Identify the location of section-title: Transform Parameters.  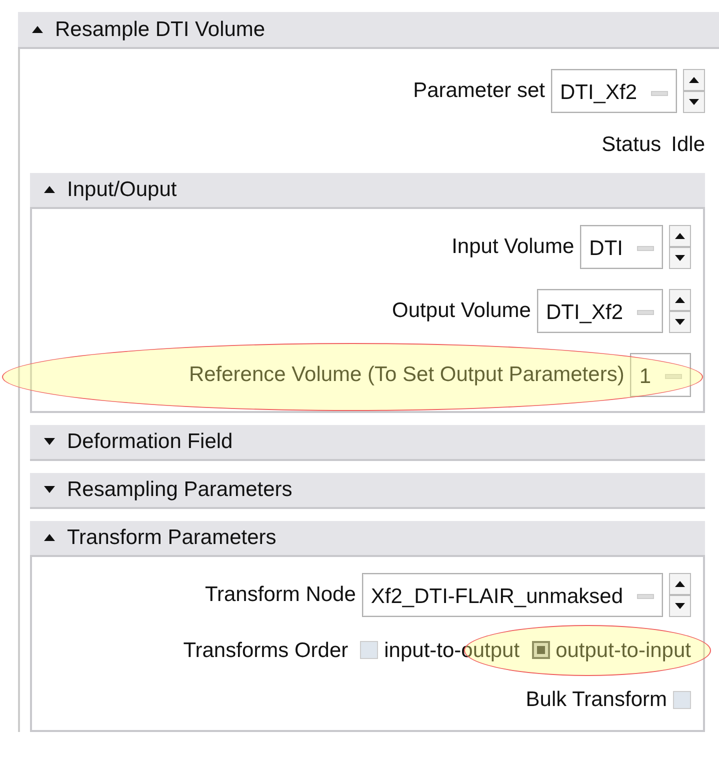
(171, 537).